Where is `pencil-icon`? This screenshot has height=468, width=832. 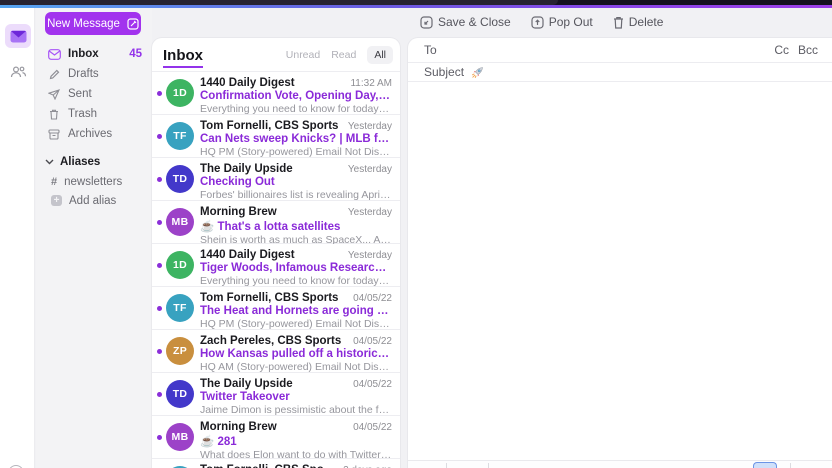
pencil-icon is located at coordinates (54, 74).